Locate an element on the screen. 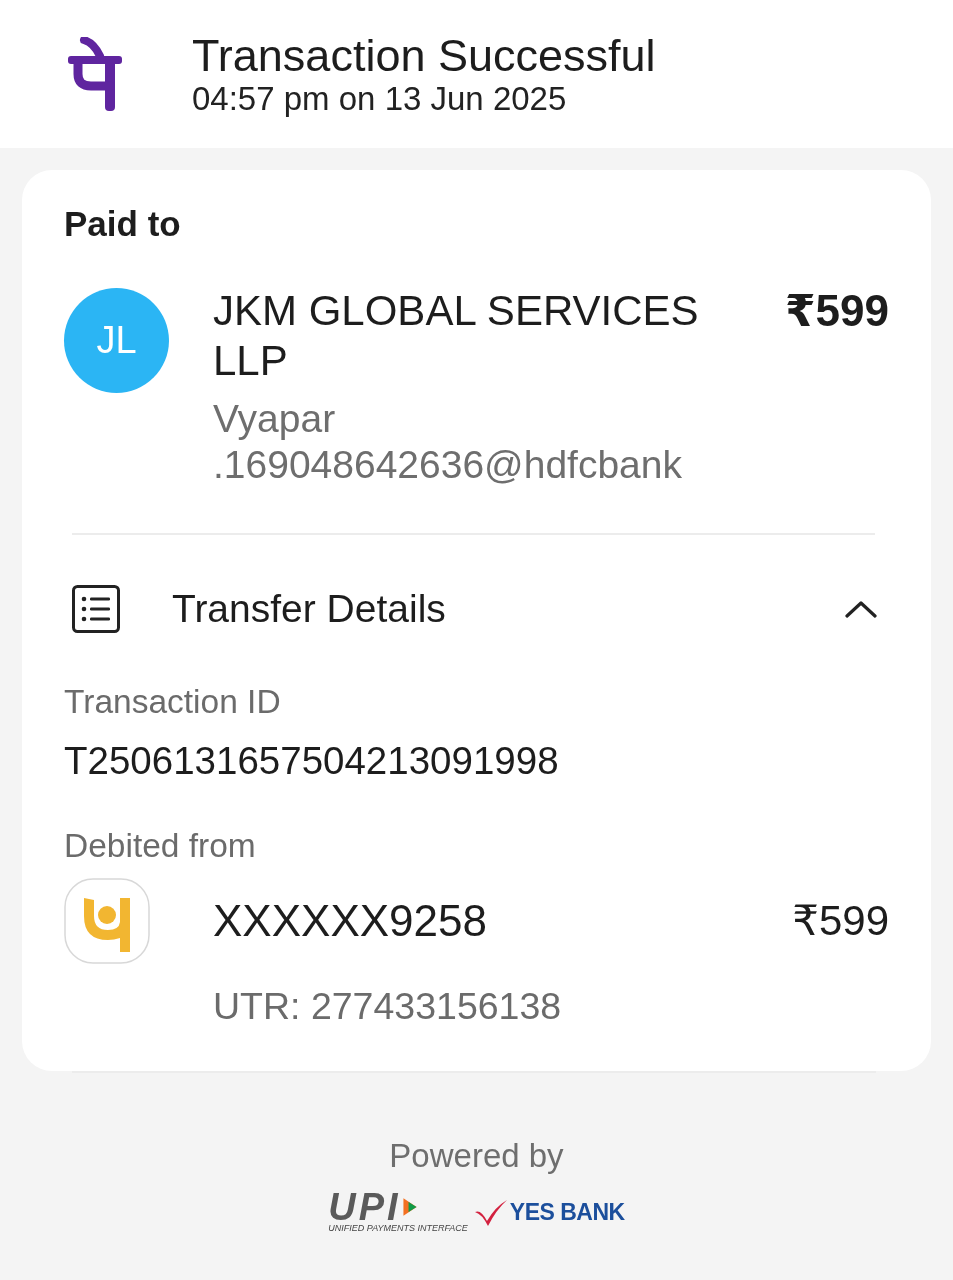  transaction-status-title: Transaction Successful is located at coordinates (424, 56).